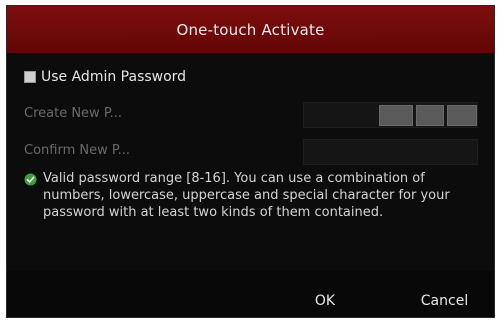  I want to click on dialog-title: One-touch Activate, so click(250, 29).